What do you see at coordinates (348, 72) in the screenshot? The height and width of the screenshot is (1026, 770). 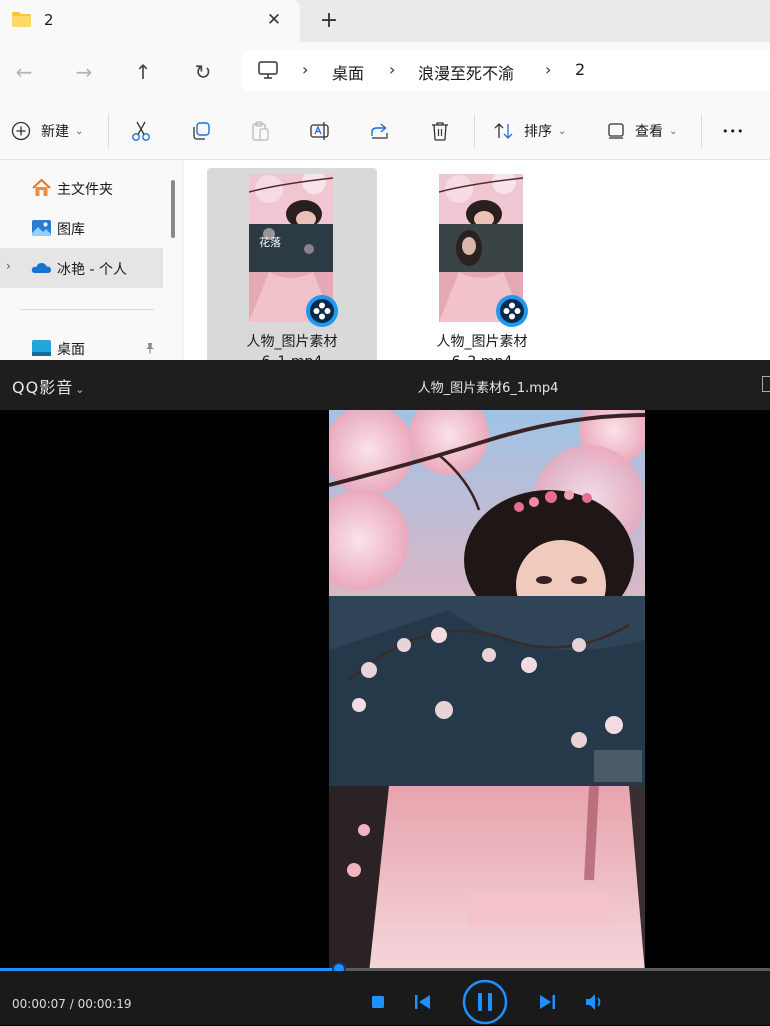 I see `breadcrumb-desktop: 桌面` at bounding box center [348, 72].